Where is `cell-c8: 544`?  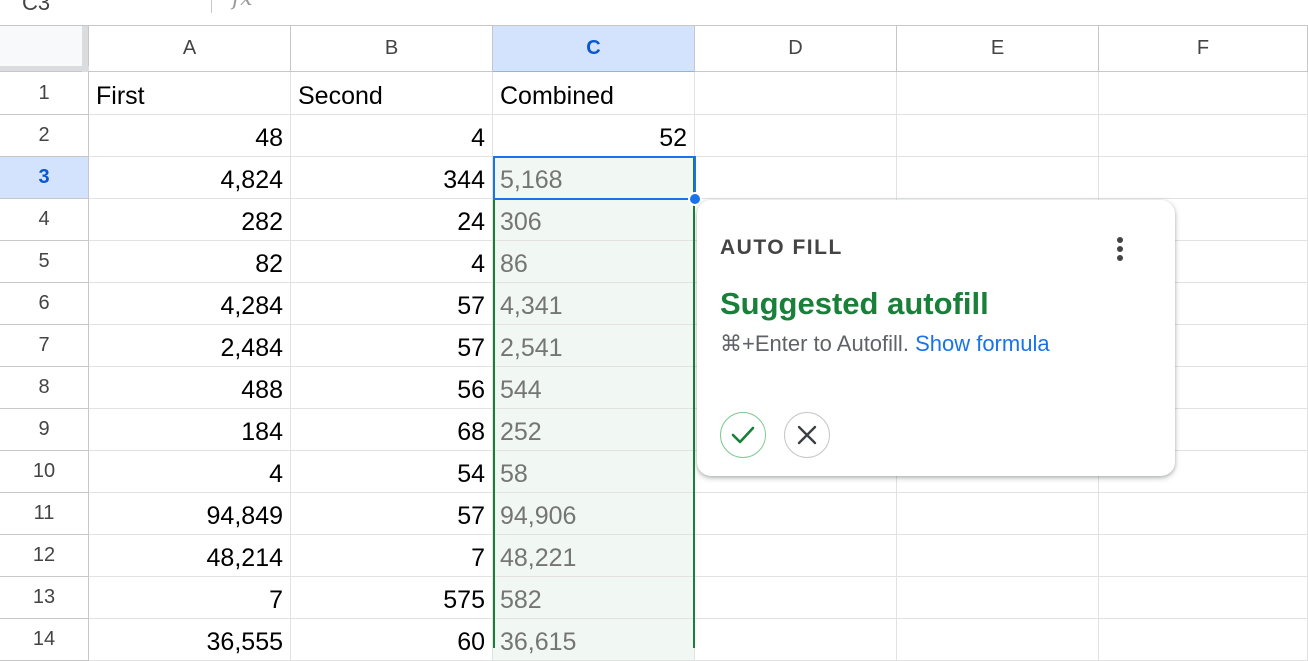 cell-c8: 544 is located at coordinates (594, 388).